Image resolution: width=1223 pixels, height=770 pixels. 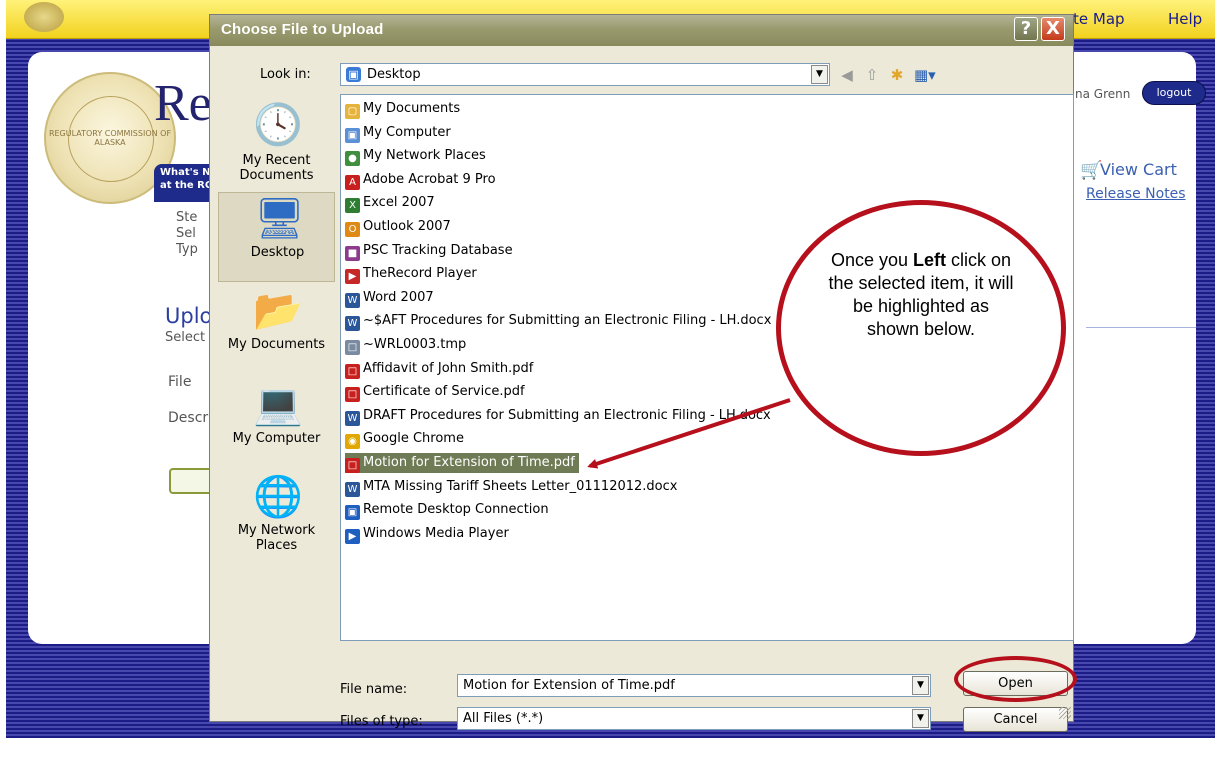 I want to click on whats-new-tab: What's N at the RC, so click(x=185, y=183).